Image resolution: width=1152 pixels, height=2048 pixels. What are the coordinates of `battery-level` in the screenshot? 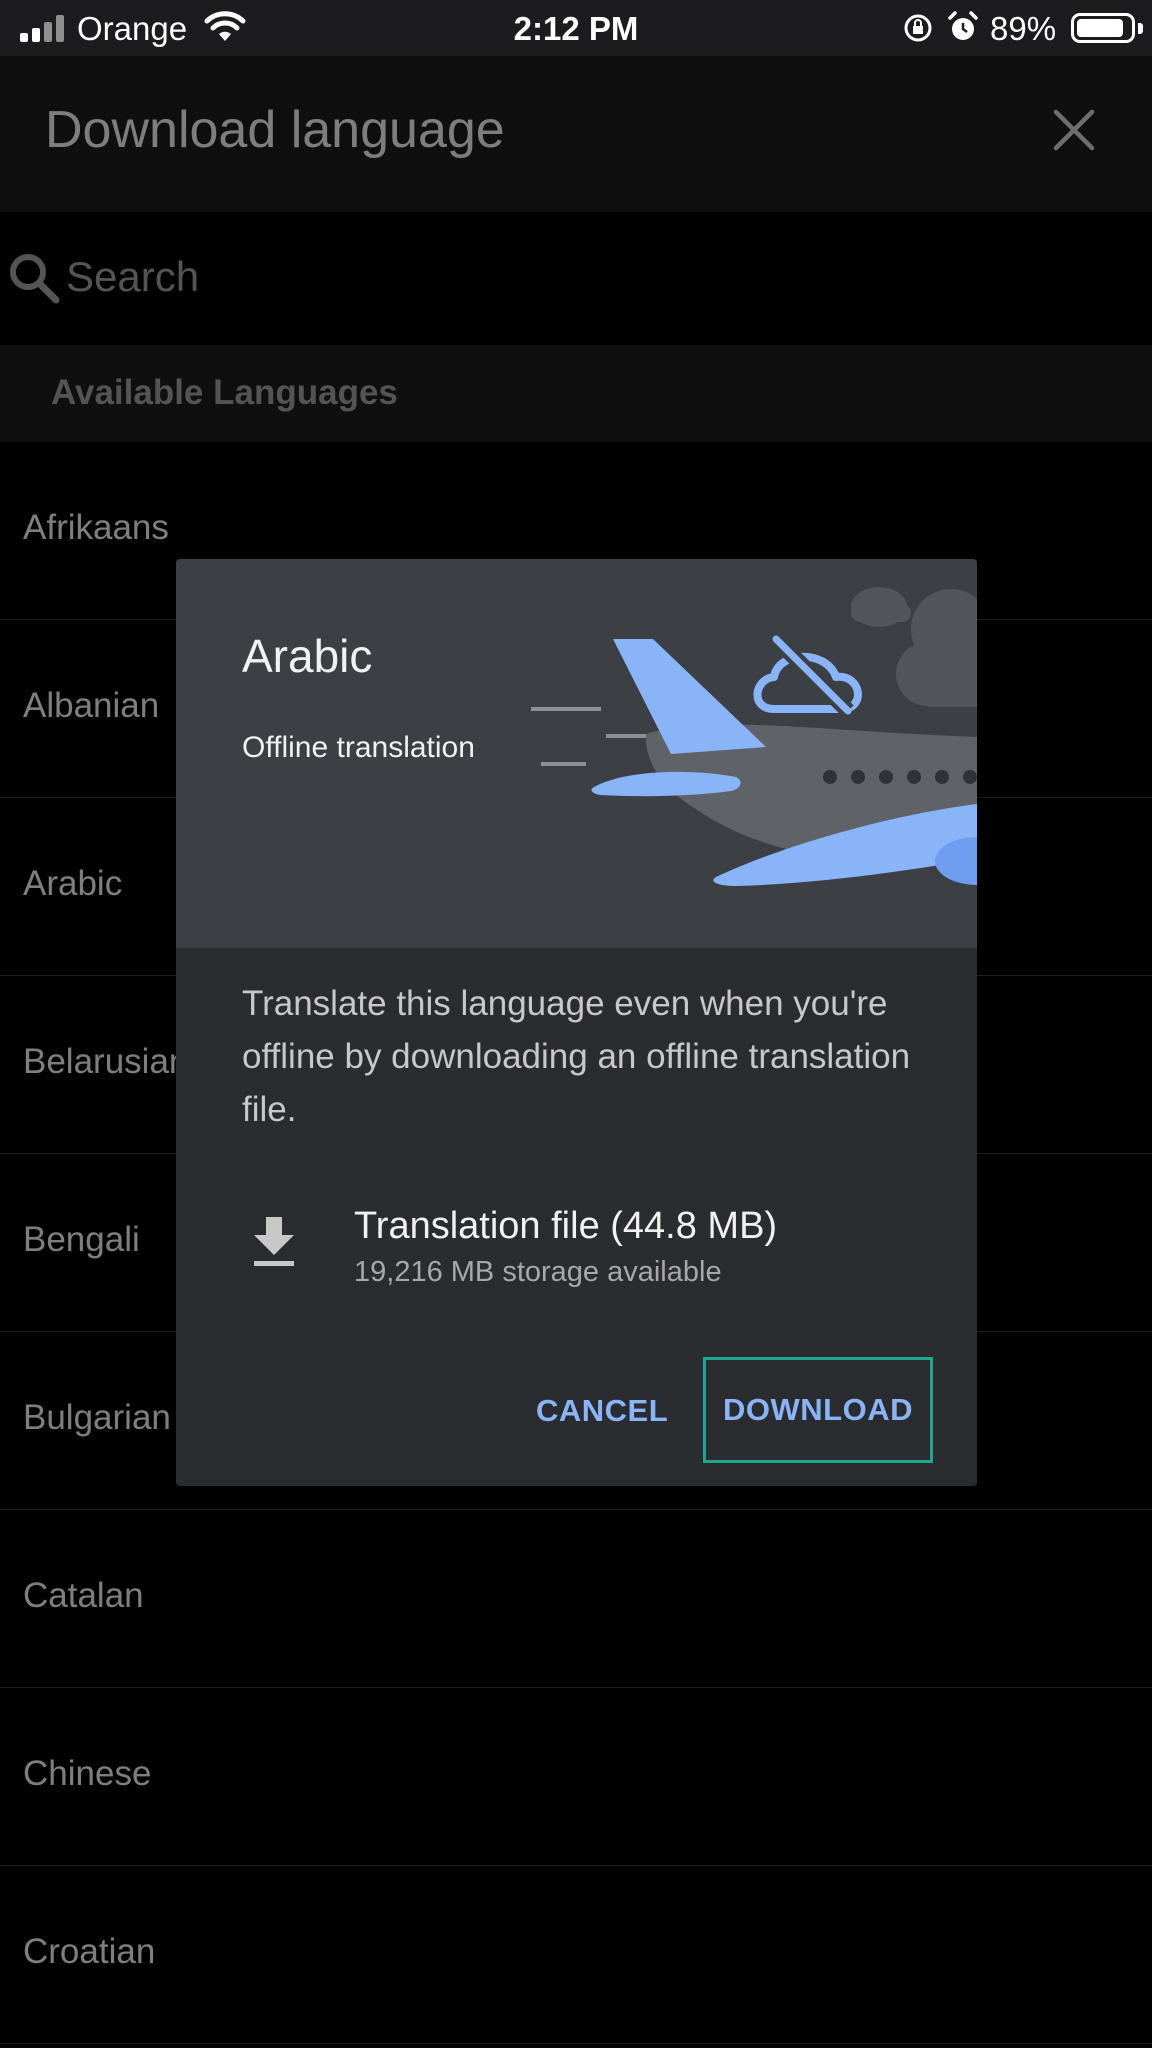 It's located at (1100, 28).